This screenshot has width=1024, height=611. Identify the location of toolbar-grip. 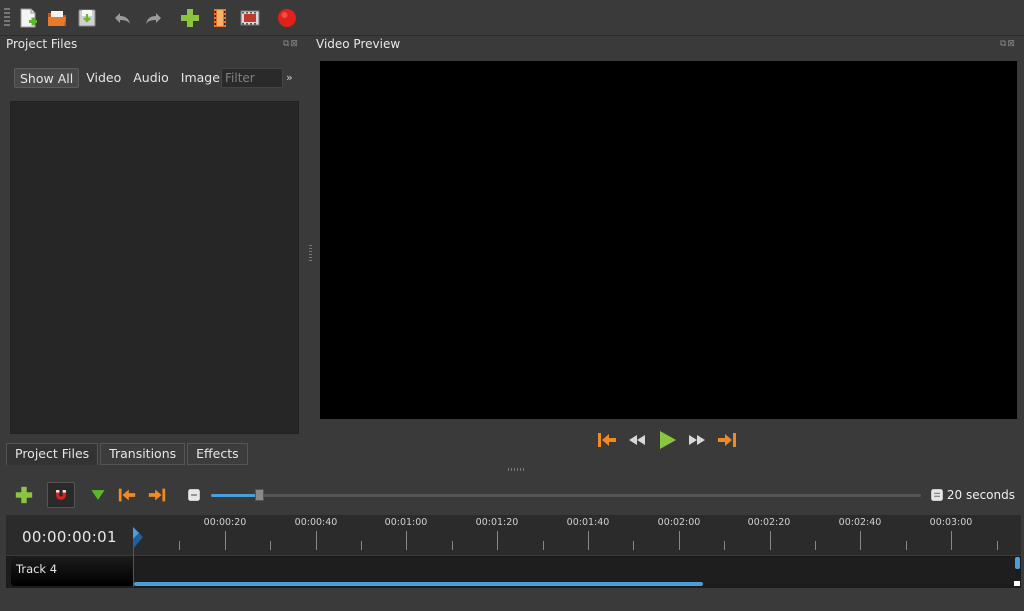
(7, 18).